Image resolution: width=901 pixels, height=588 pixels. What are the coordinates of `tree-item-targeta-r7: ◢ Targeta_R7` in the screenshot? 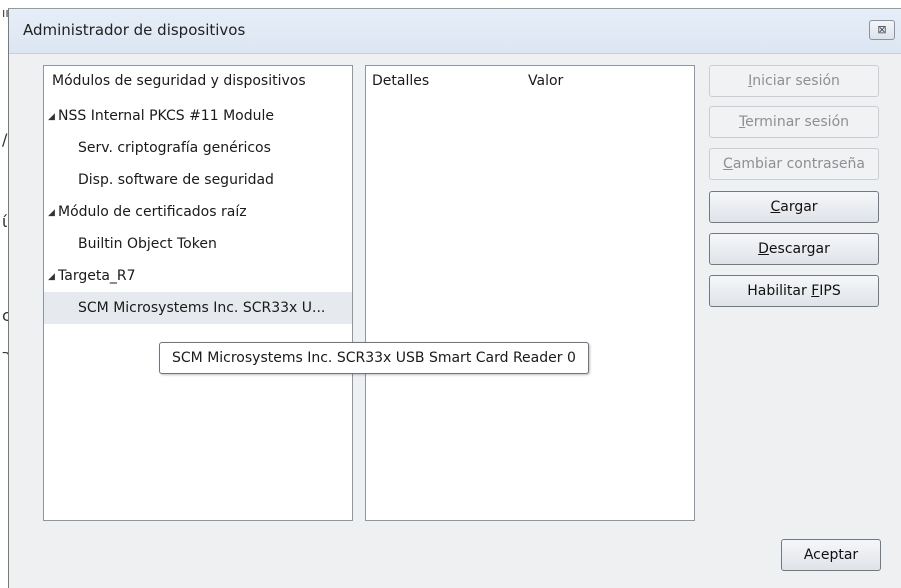 It's located at (198, 276).